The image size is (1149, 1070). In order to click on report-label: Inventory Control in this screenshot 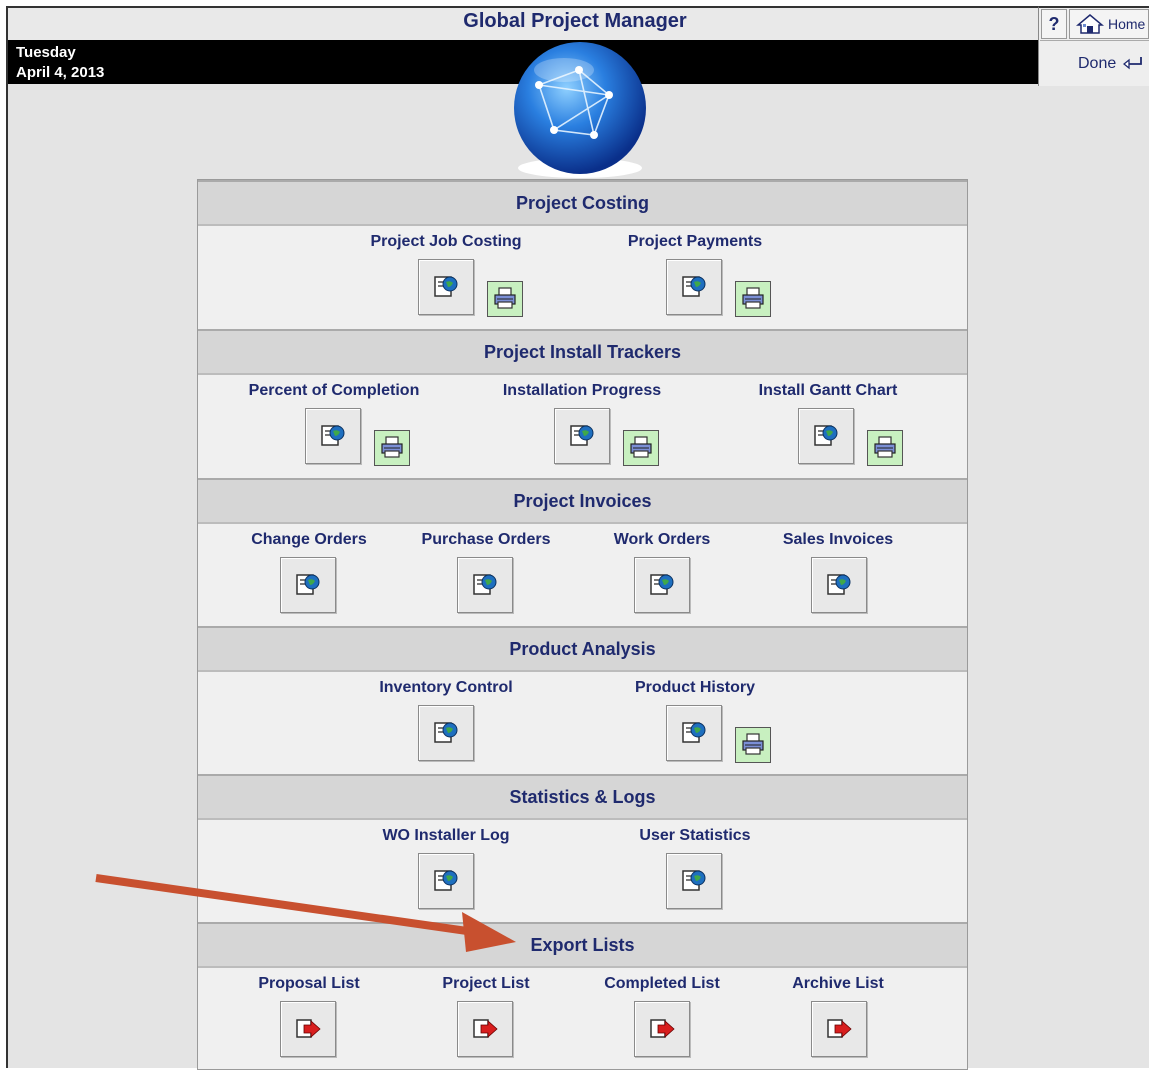, I will do `click(446, 687)`.